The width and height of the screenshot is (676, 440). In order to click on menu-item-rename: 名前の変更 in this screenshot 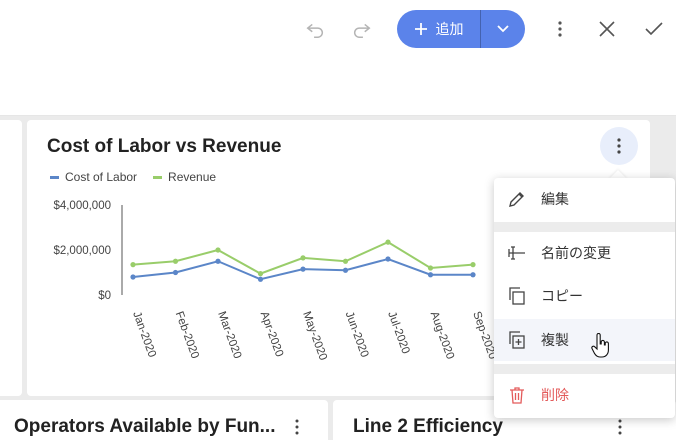, I will do `click(584, 253)`.